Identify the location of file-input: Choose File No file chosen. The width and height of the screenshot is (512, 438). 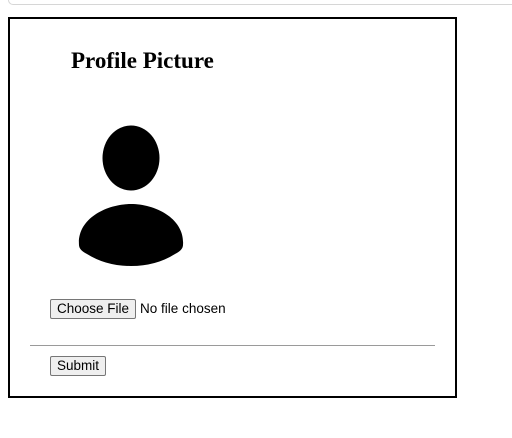
(138, 309).